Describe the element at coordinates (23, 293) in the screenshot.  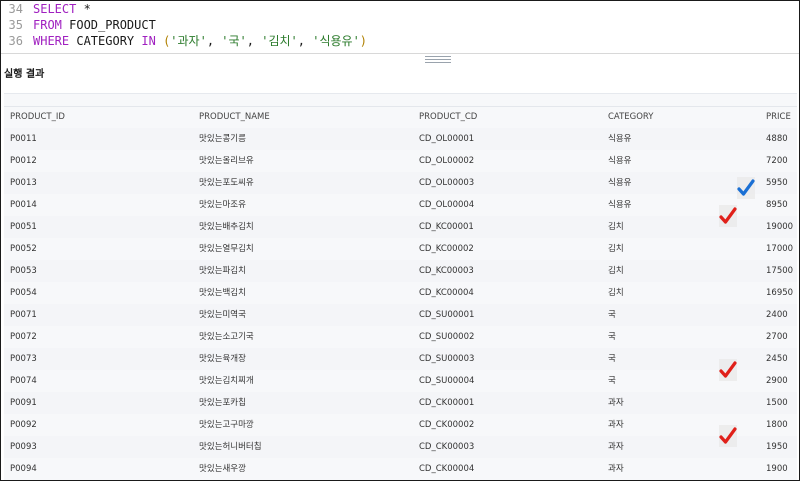
I see `table-cell: P0054` at that location.